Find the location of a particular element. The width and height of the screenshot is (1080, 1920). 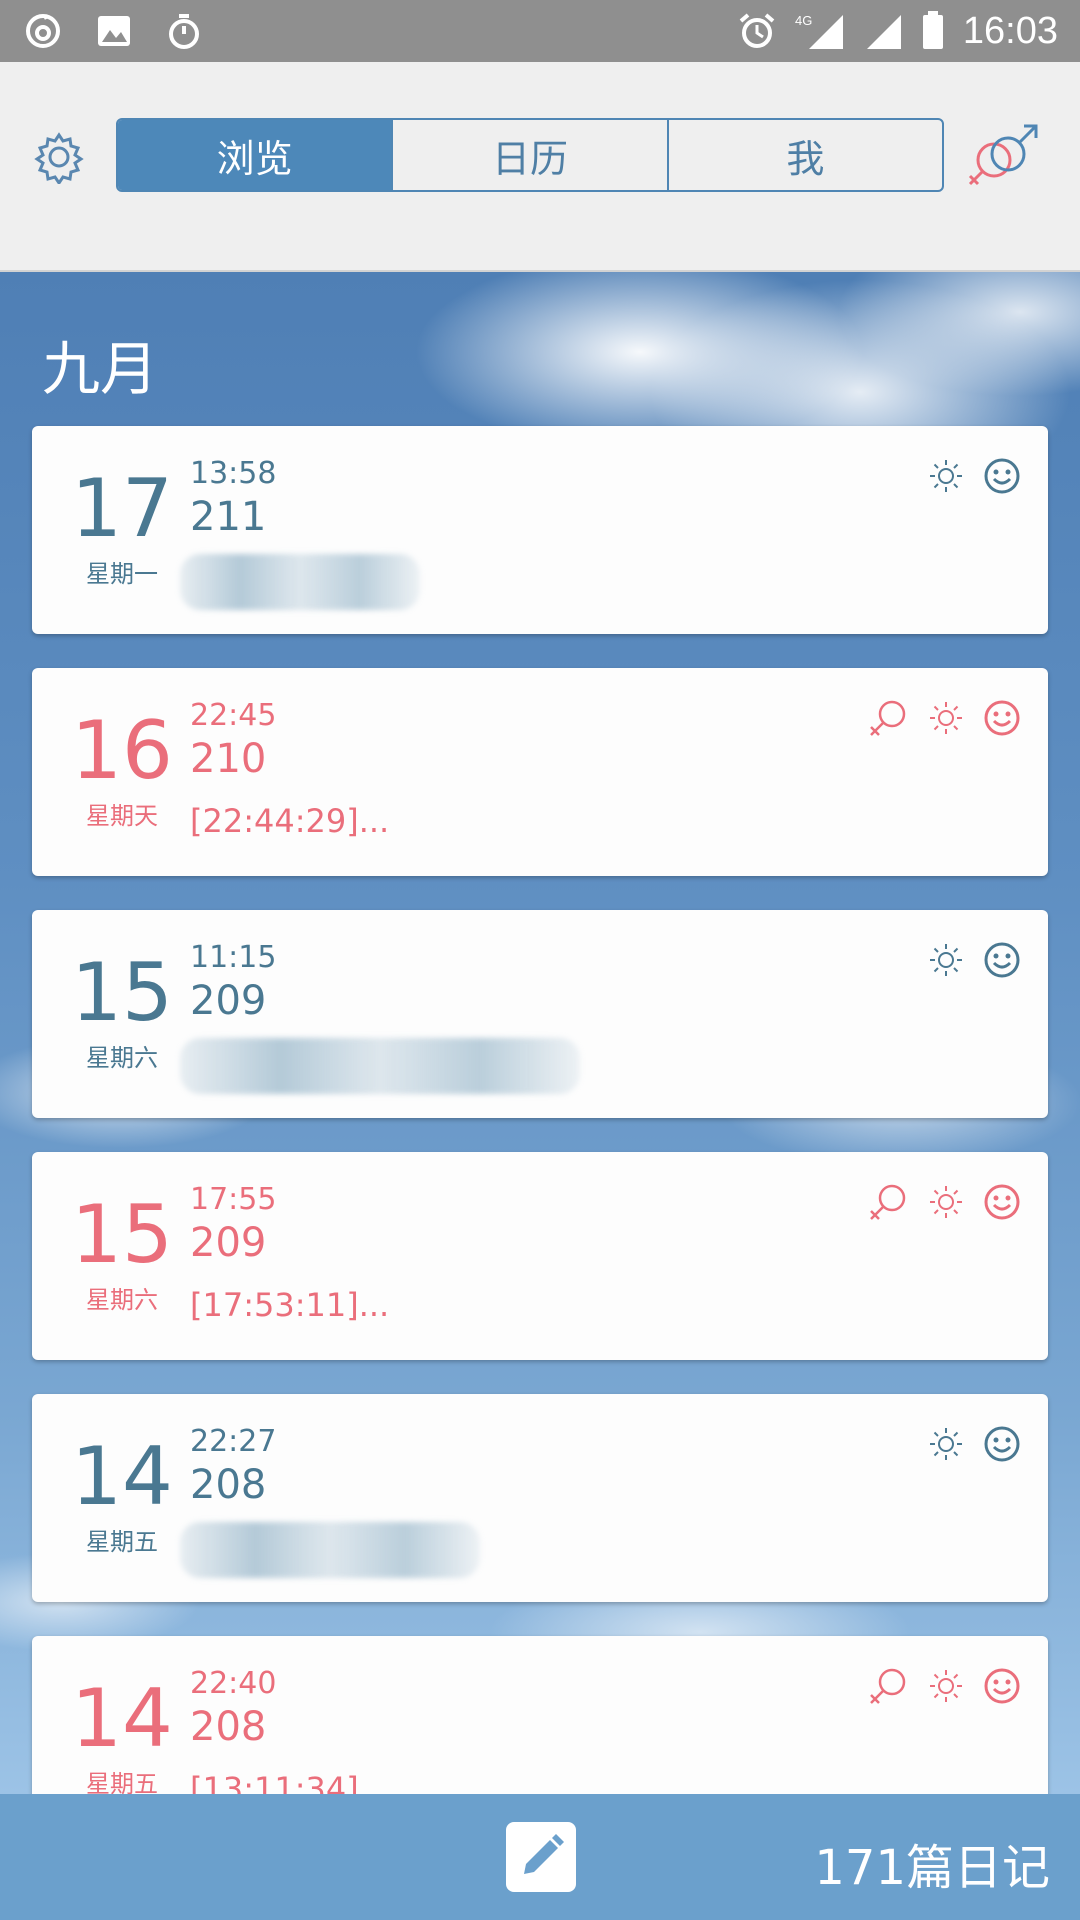

diary-entry: 14 星期五 22:27 208 is located at coordinates (540, 1498).